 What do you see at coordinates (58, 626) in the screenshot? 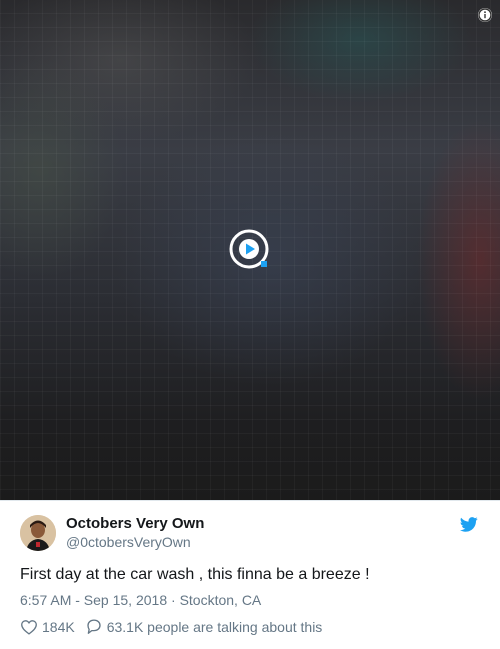
I see `like-count: 184K` at bounding box center [58, 626].